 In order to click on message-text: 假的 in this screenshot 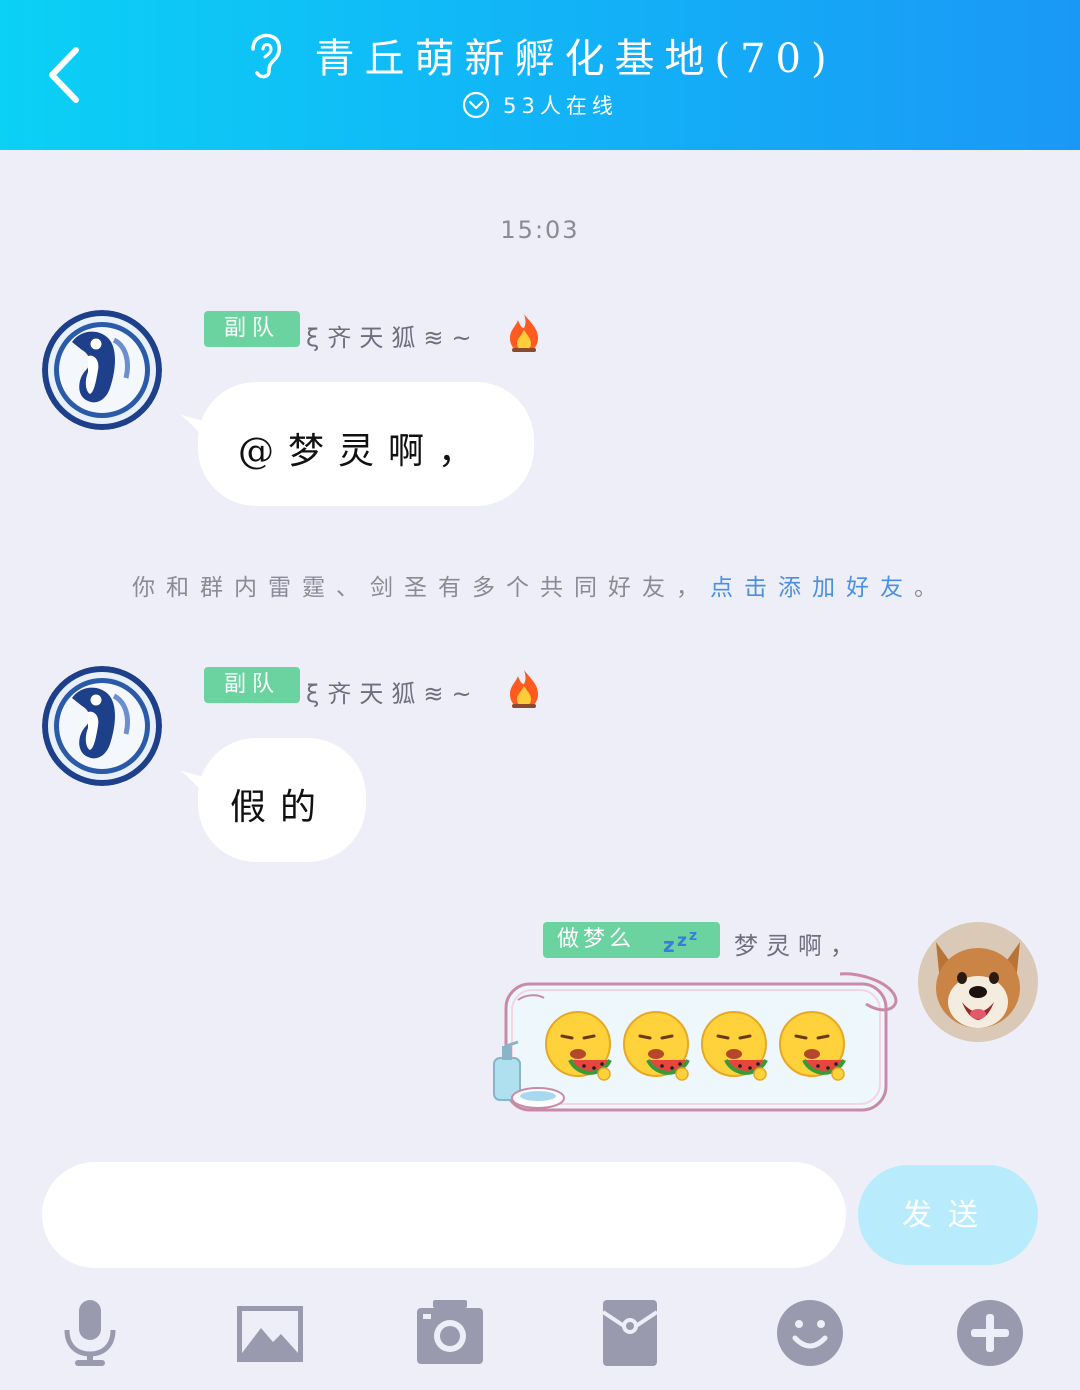, I will do `click(280, 807)`.